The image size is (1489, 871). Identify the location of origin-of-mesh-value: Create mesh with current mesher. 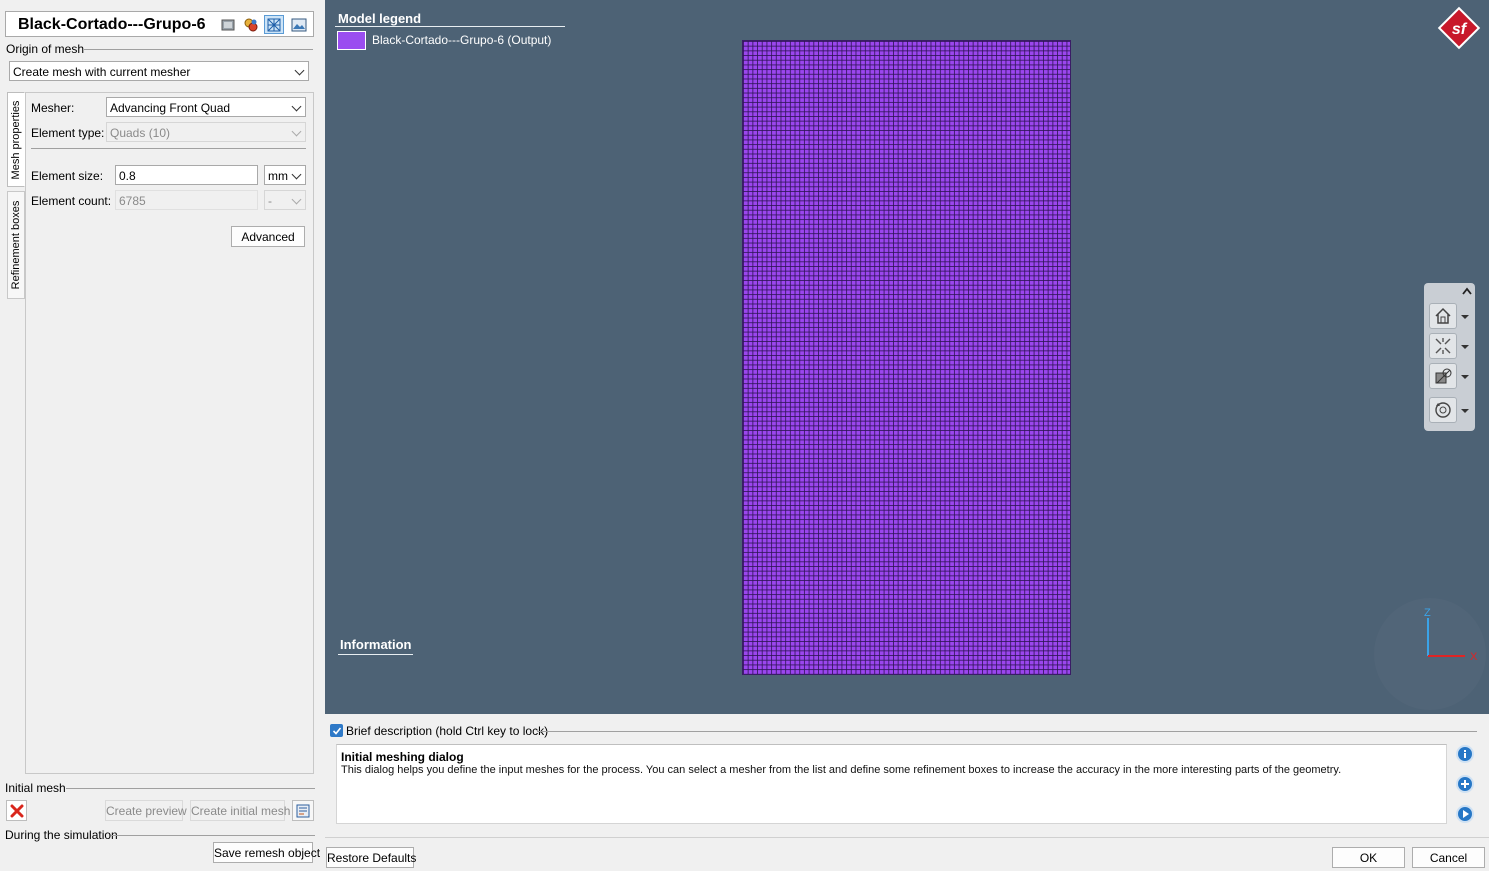
(102, 72).